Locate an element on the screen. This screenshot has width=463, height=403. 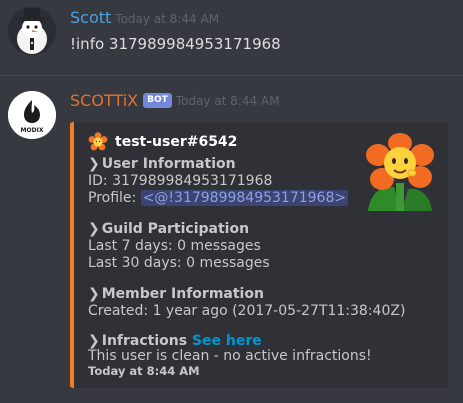
embed-footer-timestamp: Today at 8:44 AM is located at coordinates (144, 371).